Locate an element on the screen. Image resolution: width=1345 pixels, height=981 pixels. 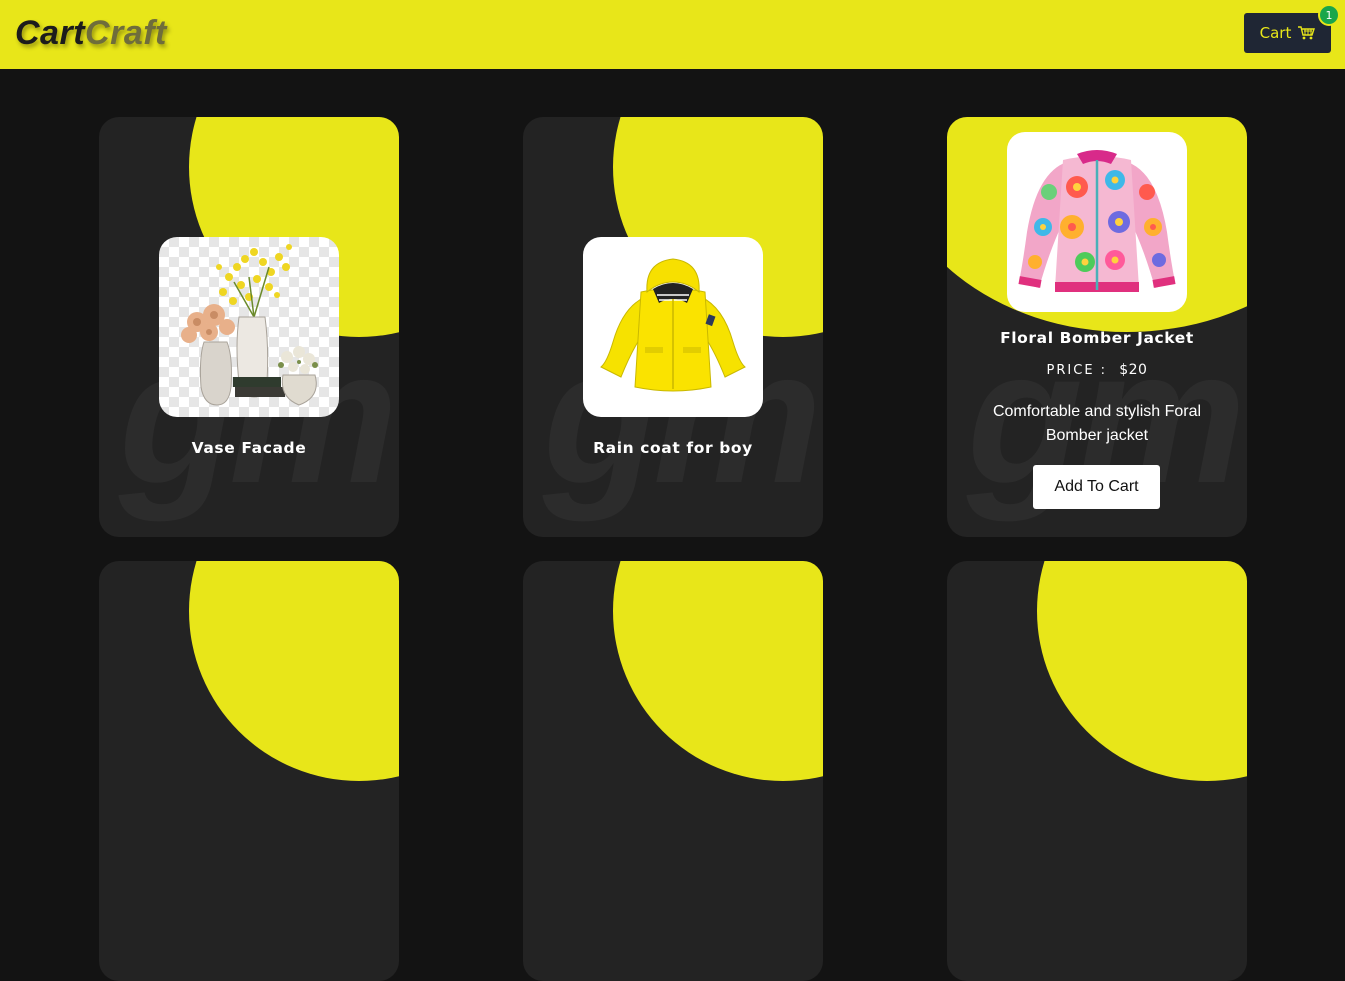
jacket-image is located at coordinates (1097, 221).